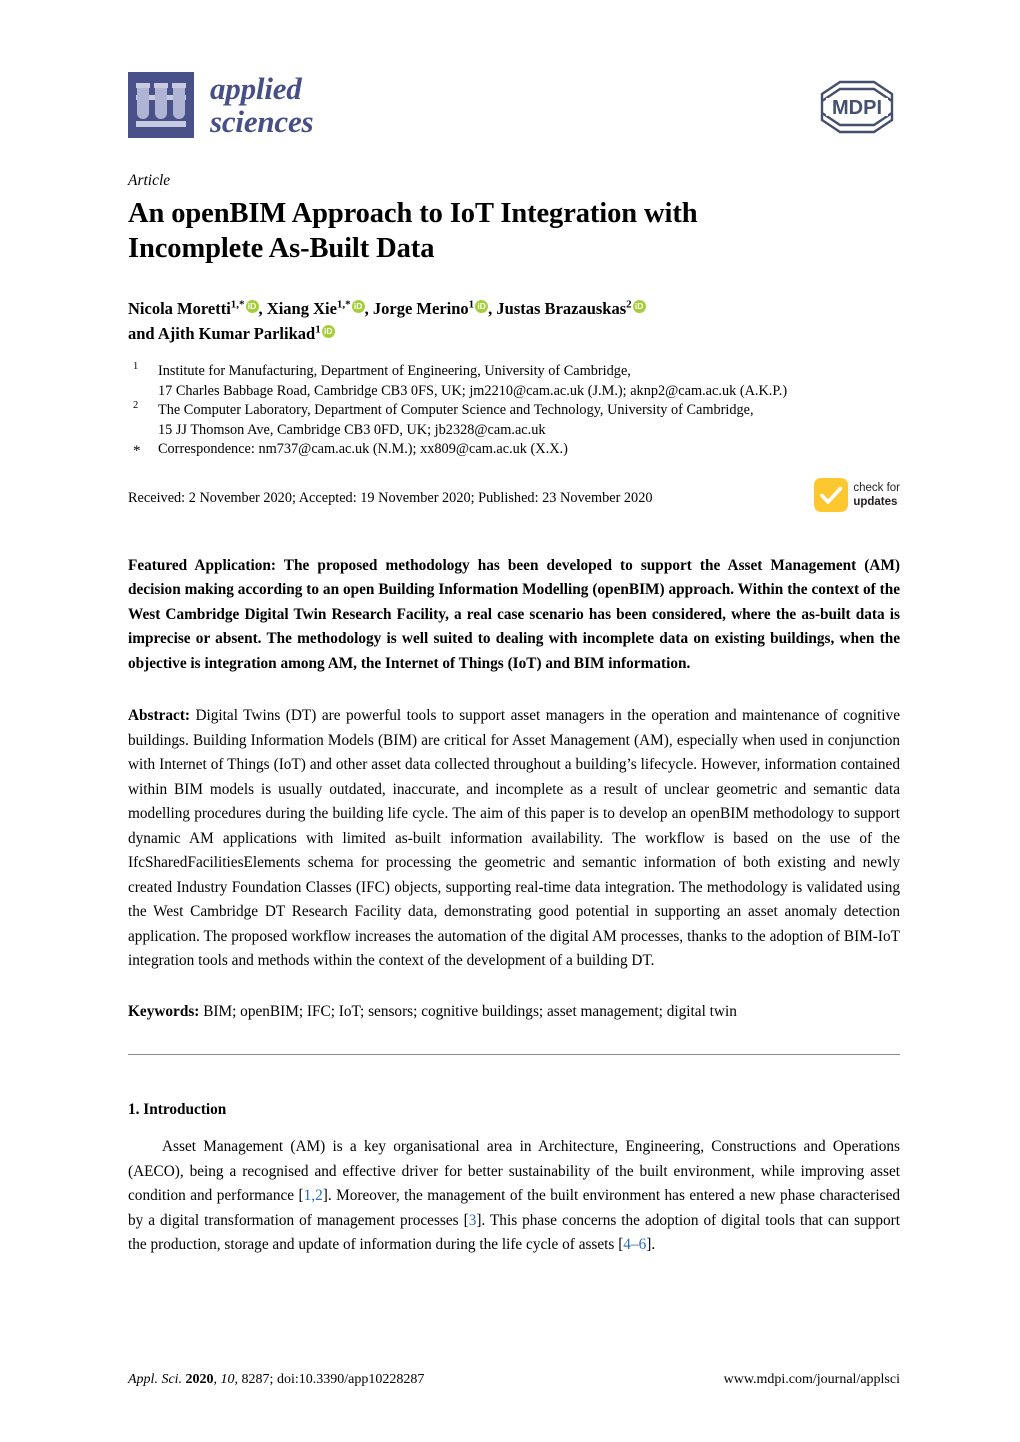  Describe the element at coordinates (155, 1379) in the screenshot. I see `footer-journal-abbrev: Appl. Sci.` at that location.